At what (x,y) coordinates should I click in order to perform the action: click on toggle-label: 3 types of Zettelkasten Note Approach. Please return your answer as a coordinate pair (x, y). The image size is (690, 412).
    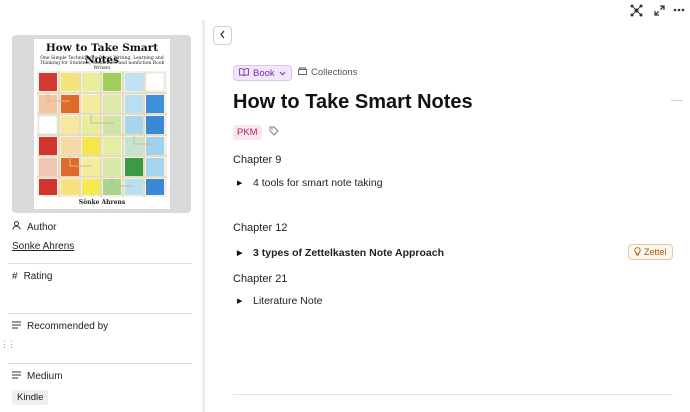
    Looking at the image, I should click on (348, 253).